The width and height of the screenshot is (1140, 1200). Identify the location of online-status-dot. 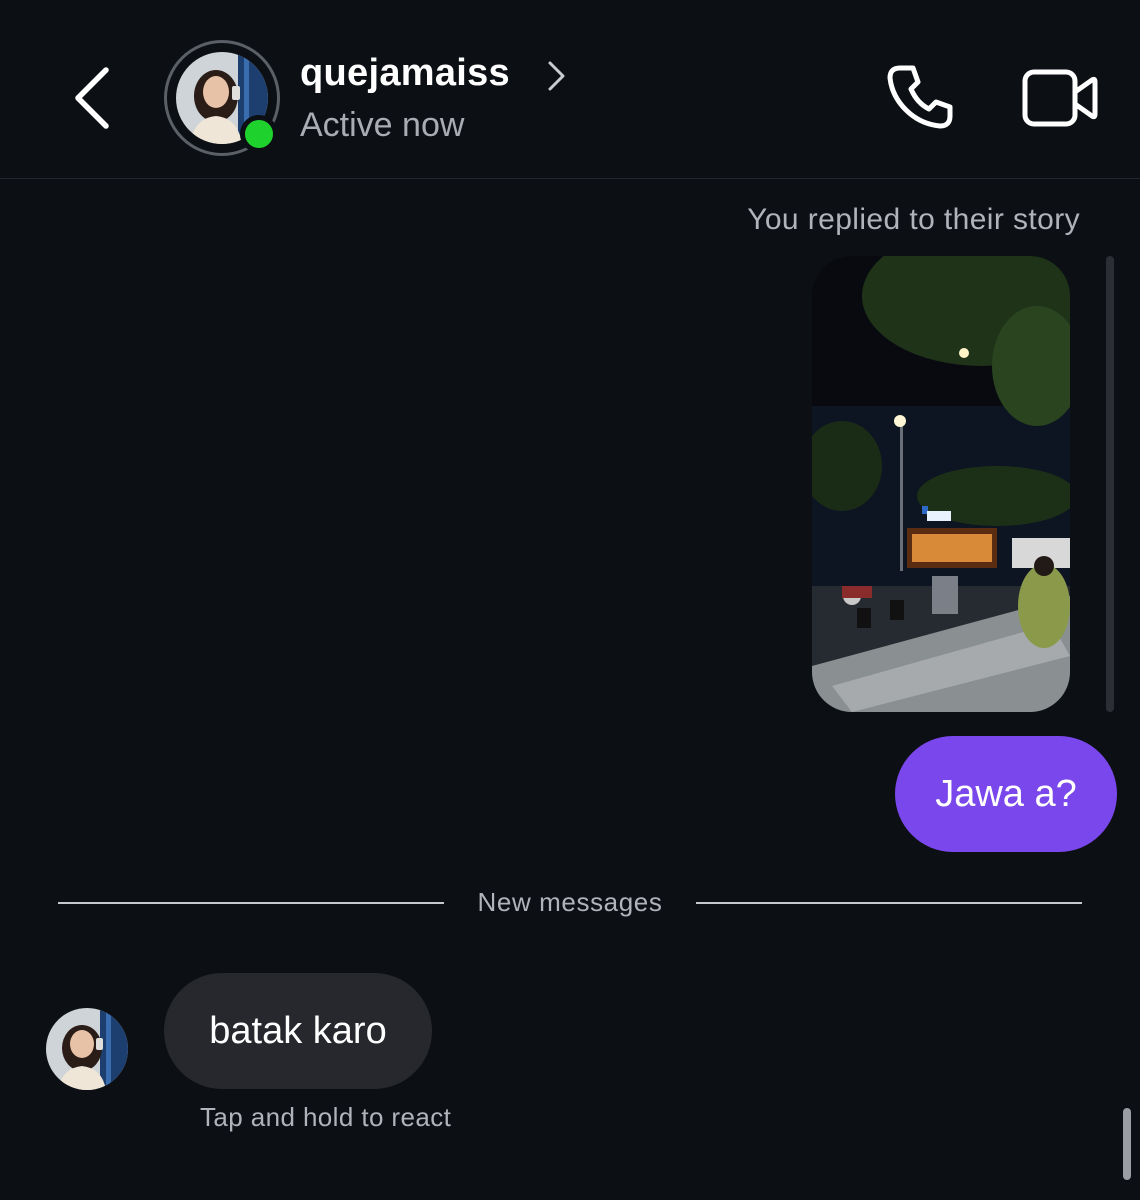
(259, 134).